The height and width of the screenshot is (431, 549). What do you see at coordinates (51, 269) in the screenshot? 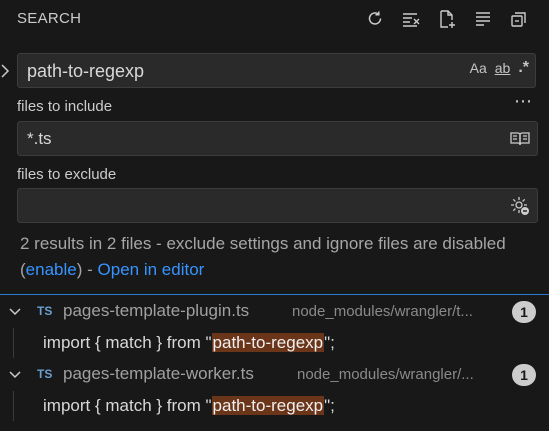
I see `enable-link: enable` at bounding box center [51, 269].